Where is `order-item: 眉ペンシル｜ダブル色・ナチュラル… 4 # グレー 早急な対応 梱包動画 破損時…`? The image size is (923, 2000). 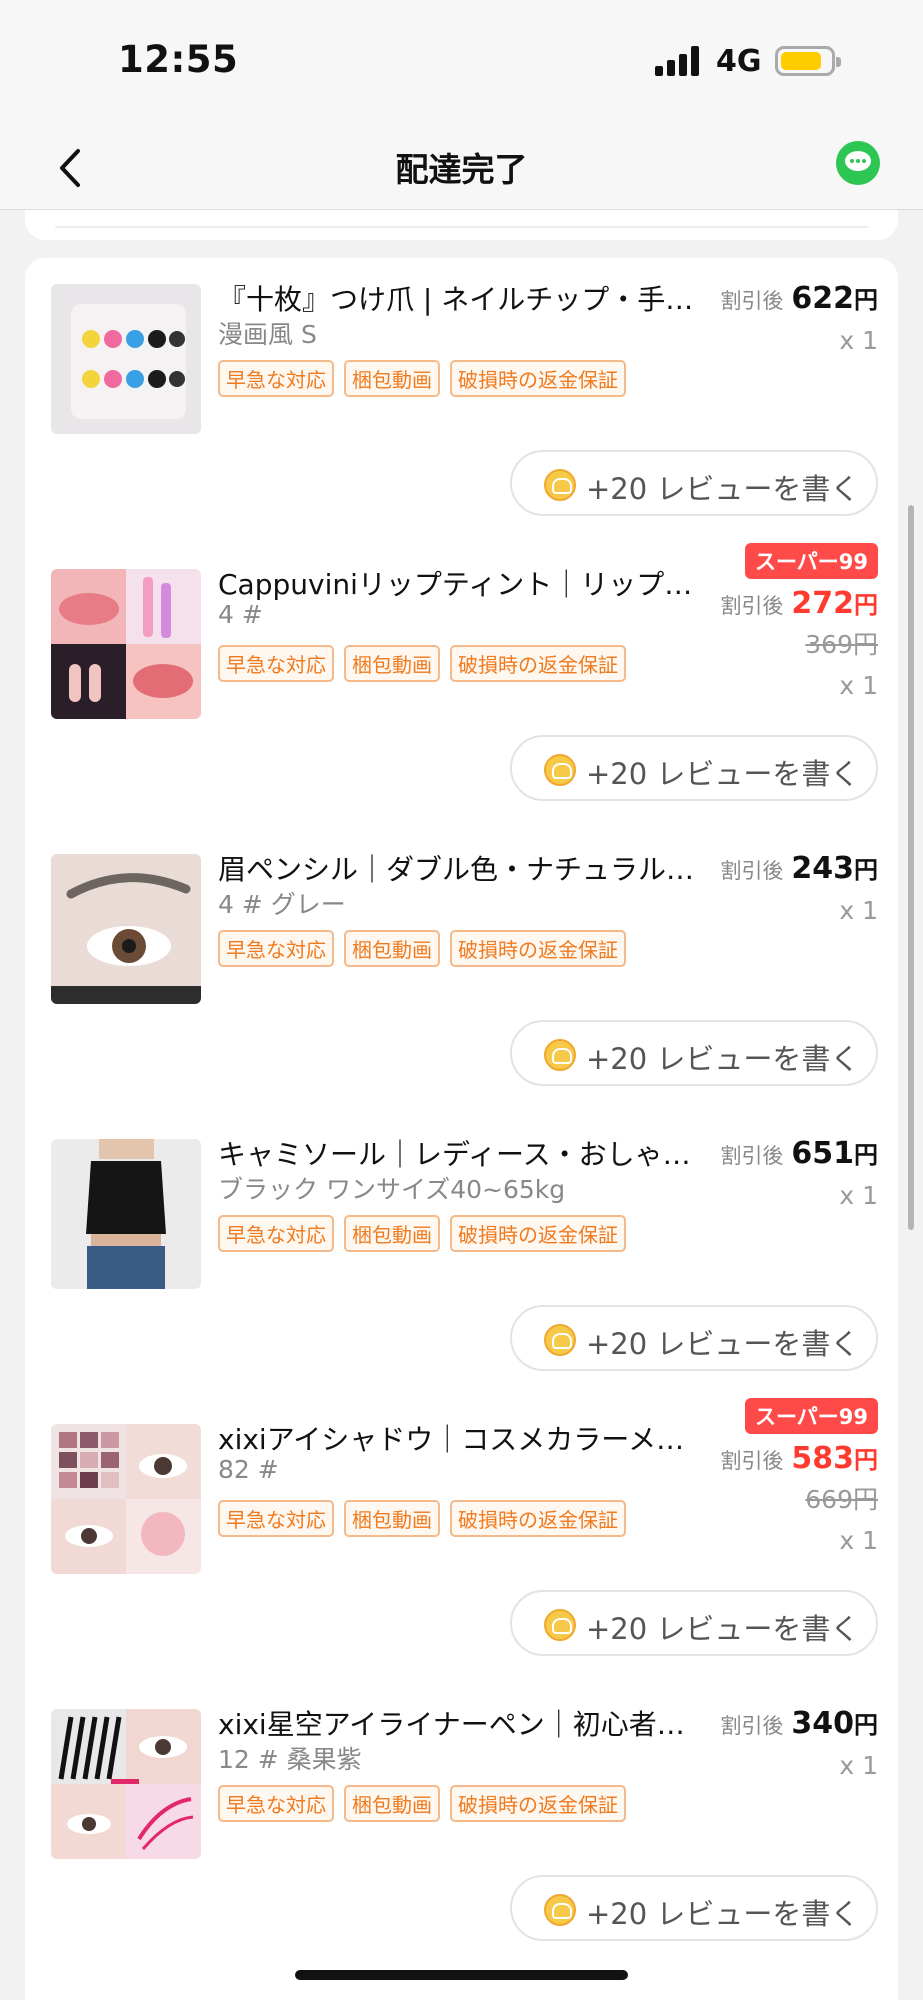 order-item: 眉ペンシル｜ダブル色・ナチュラル… 4 # グレー 早急な対応 梱包動画 破損時… is located at coordinates (461, 970).